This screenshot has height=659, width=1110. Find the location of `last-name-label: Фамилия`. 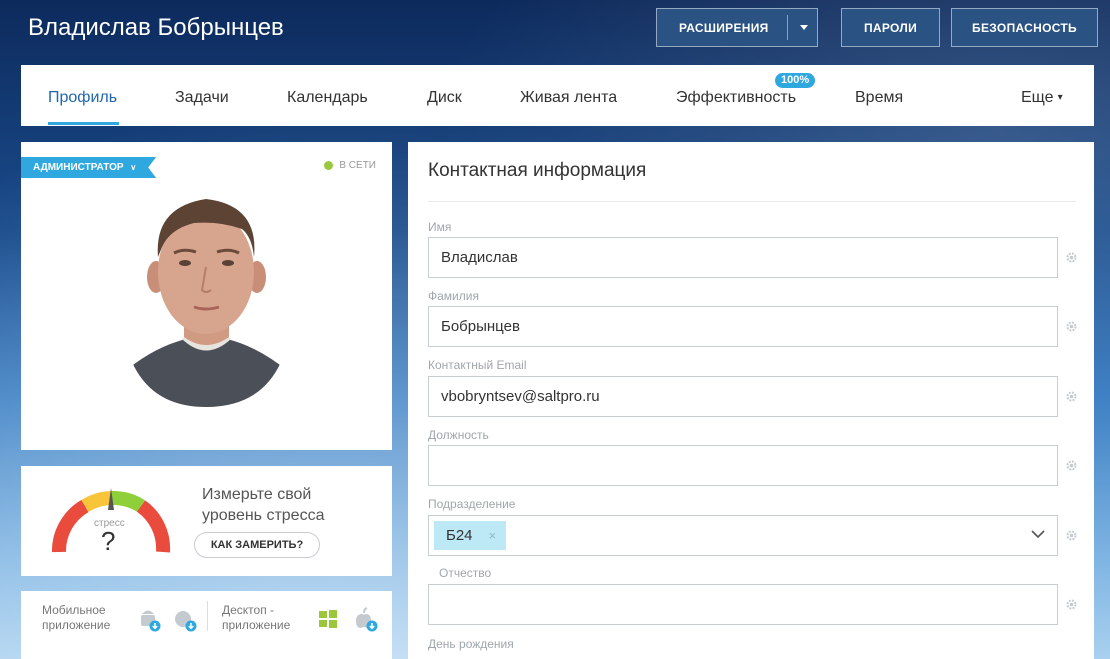

last-name-label: Фамилия is located at coordinates (453, 296).